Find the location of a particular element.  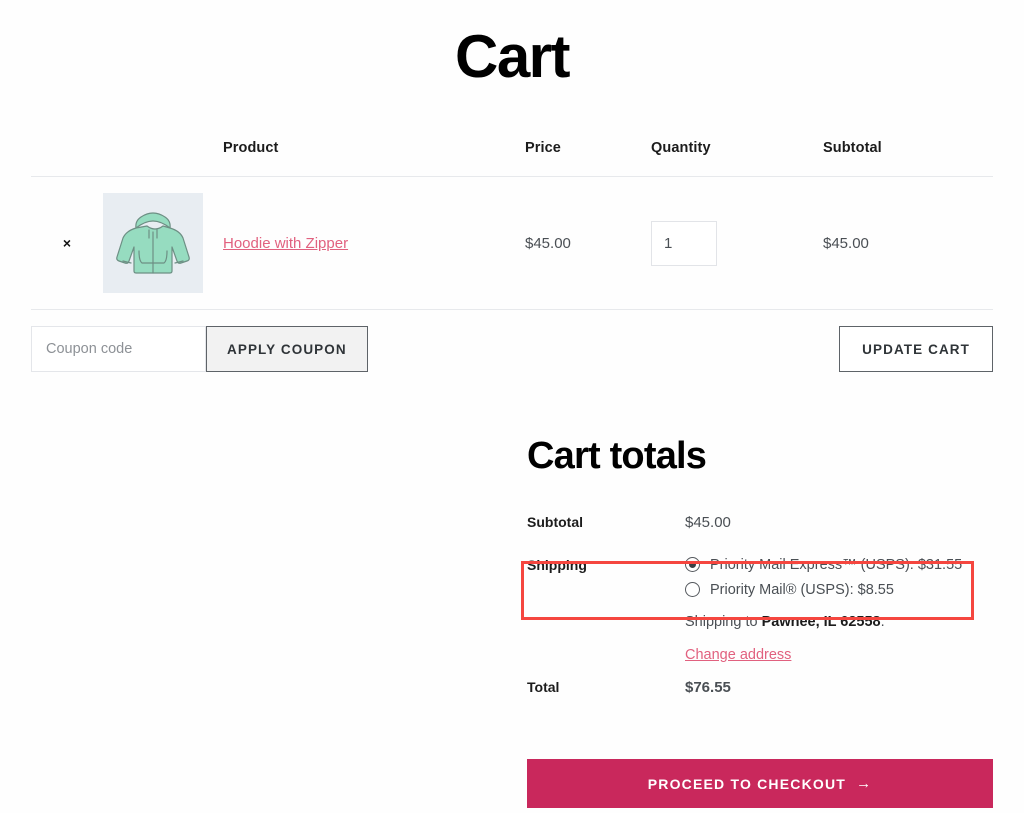

cell-subtotal: $45.00 is located at coordinates (908, 243).